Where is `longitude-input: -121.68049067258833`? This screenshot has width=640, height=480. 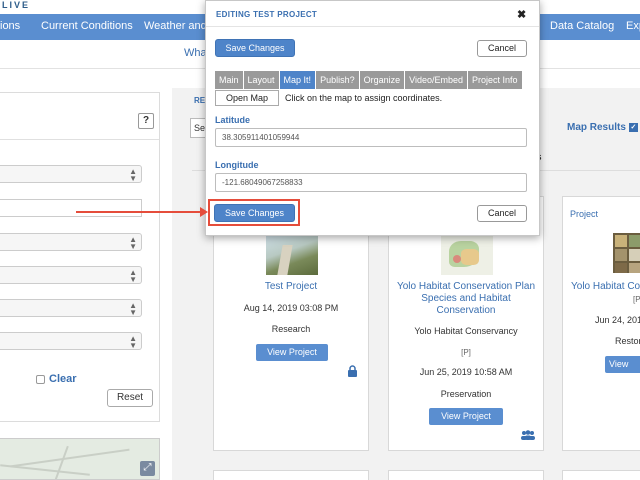
longitude-input: -121.68049067258833 is located at coordinates (371, 182).